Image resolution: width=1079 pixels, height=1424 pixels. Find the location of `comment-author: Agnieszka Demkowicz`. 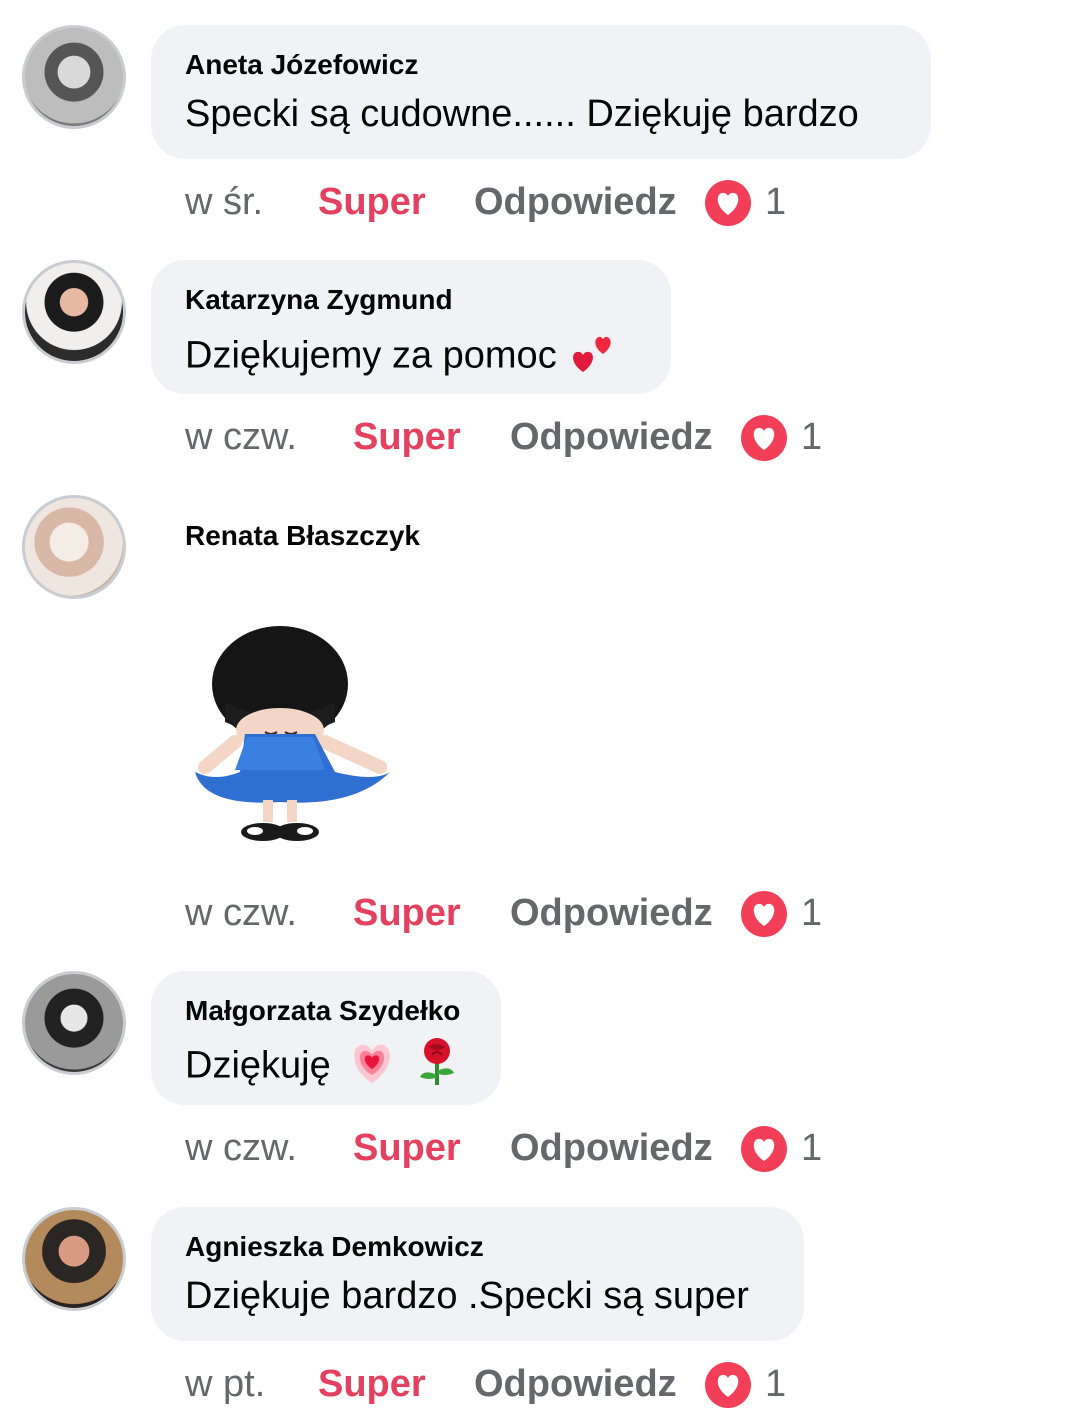

comment-author: Agnieszka Demkowicz is located at coordinates (477, 1247).